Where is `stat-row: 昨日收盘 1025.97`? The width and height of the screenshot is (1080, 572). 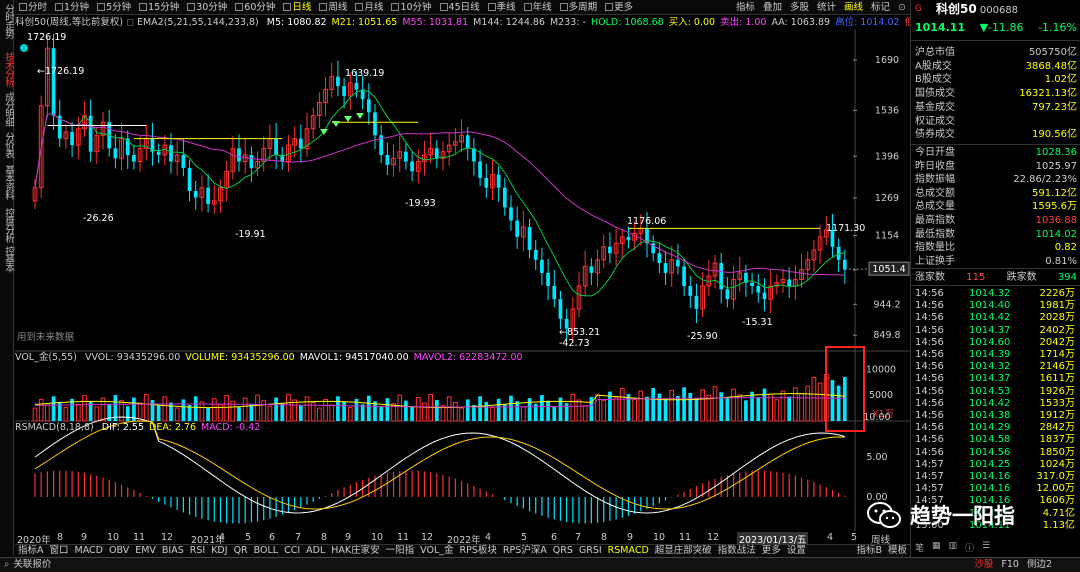 stat-row: 昨日收盘 1025.97 is located at coordinates (996, 167).